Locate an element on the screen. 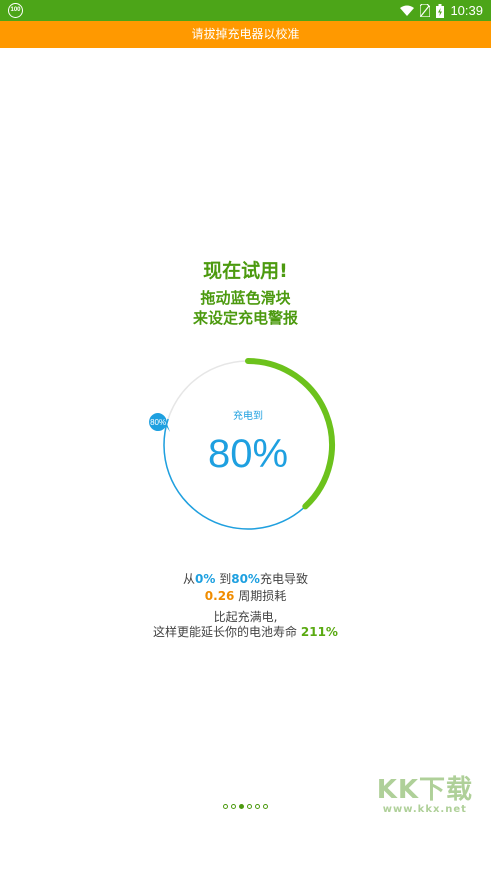  wifi-icon is located at coordinates (407, 10).